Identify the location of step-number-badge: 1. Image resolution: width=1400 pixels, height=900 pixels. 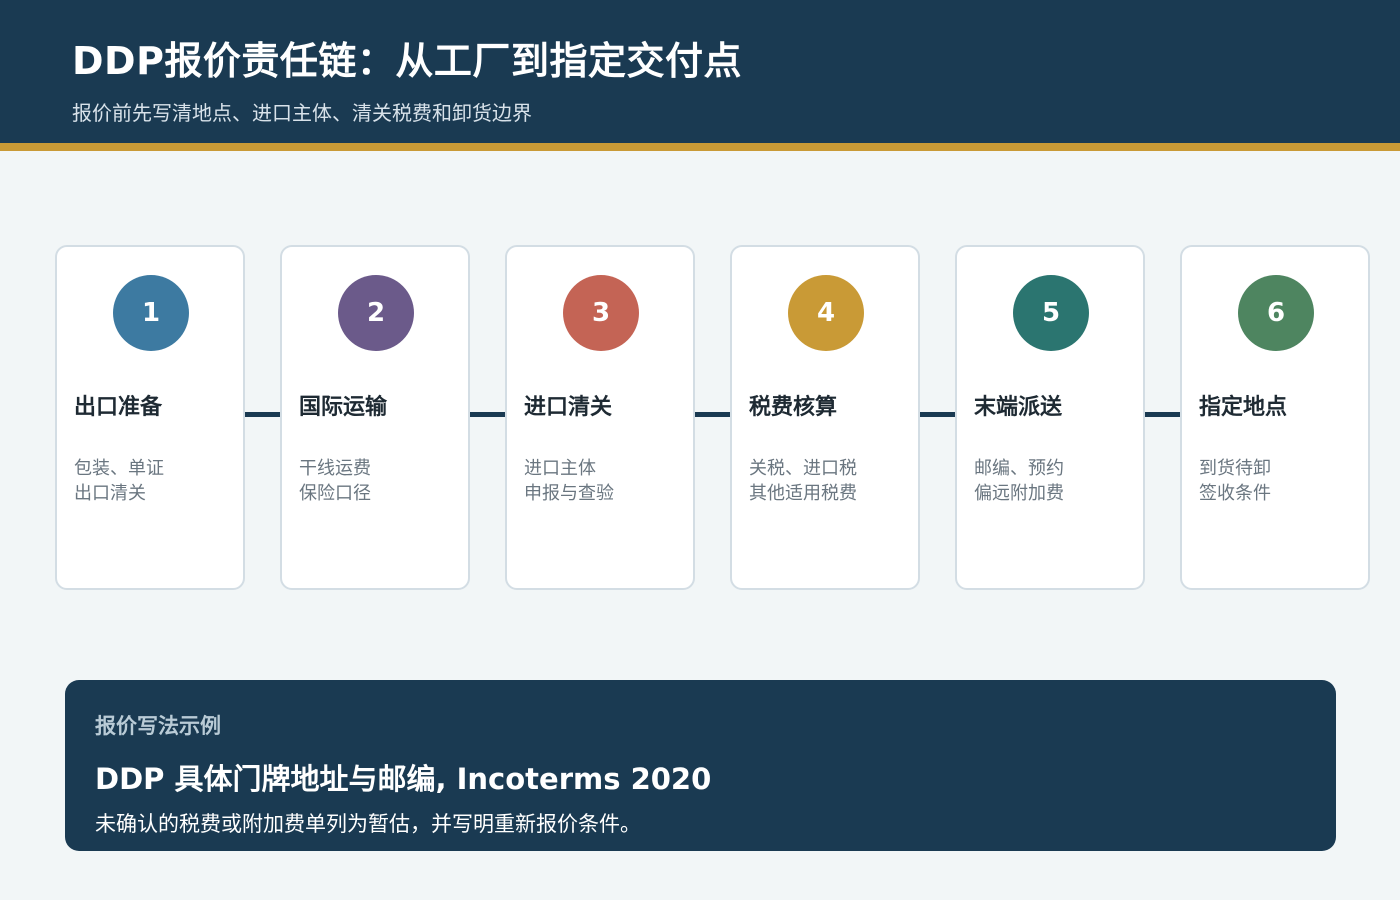
(151, 313).